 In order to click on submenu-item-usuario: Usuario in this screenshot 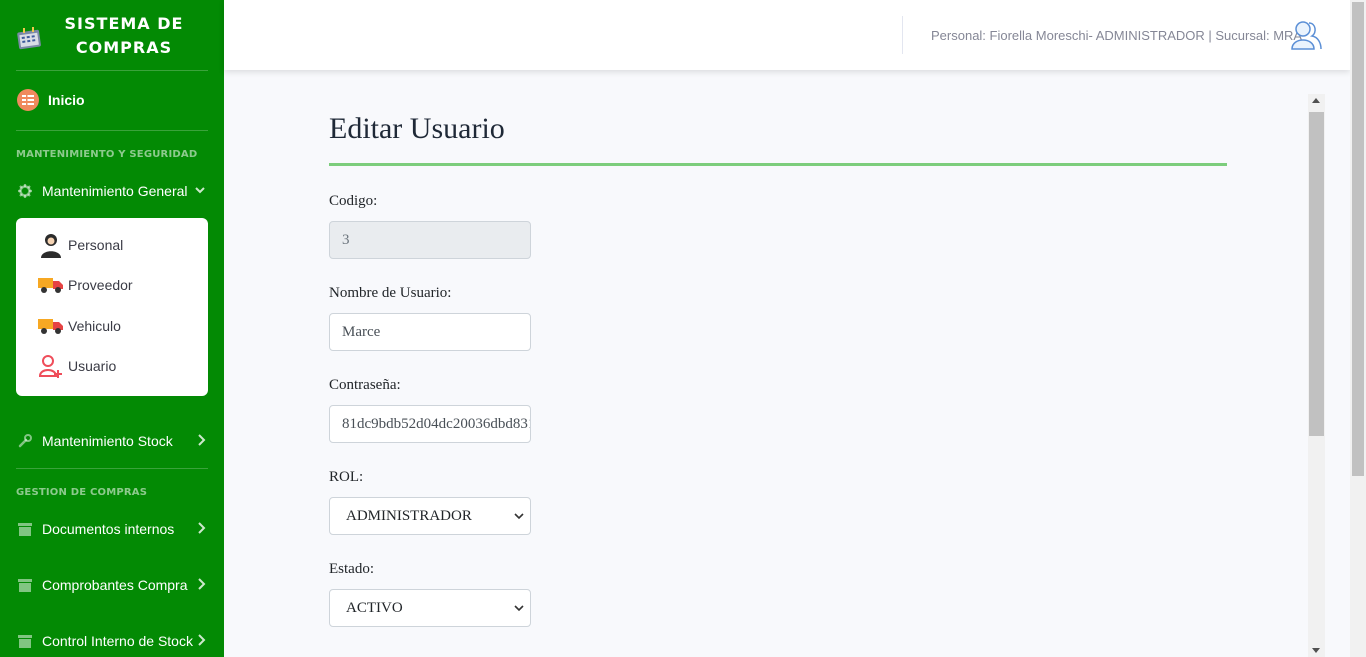, I will do `click(77, 366)`.